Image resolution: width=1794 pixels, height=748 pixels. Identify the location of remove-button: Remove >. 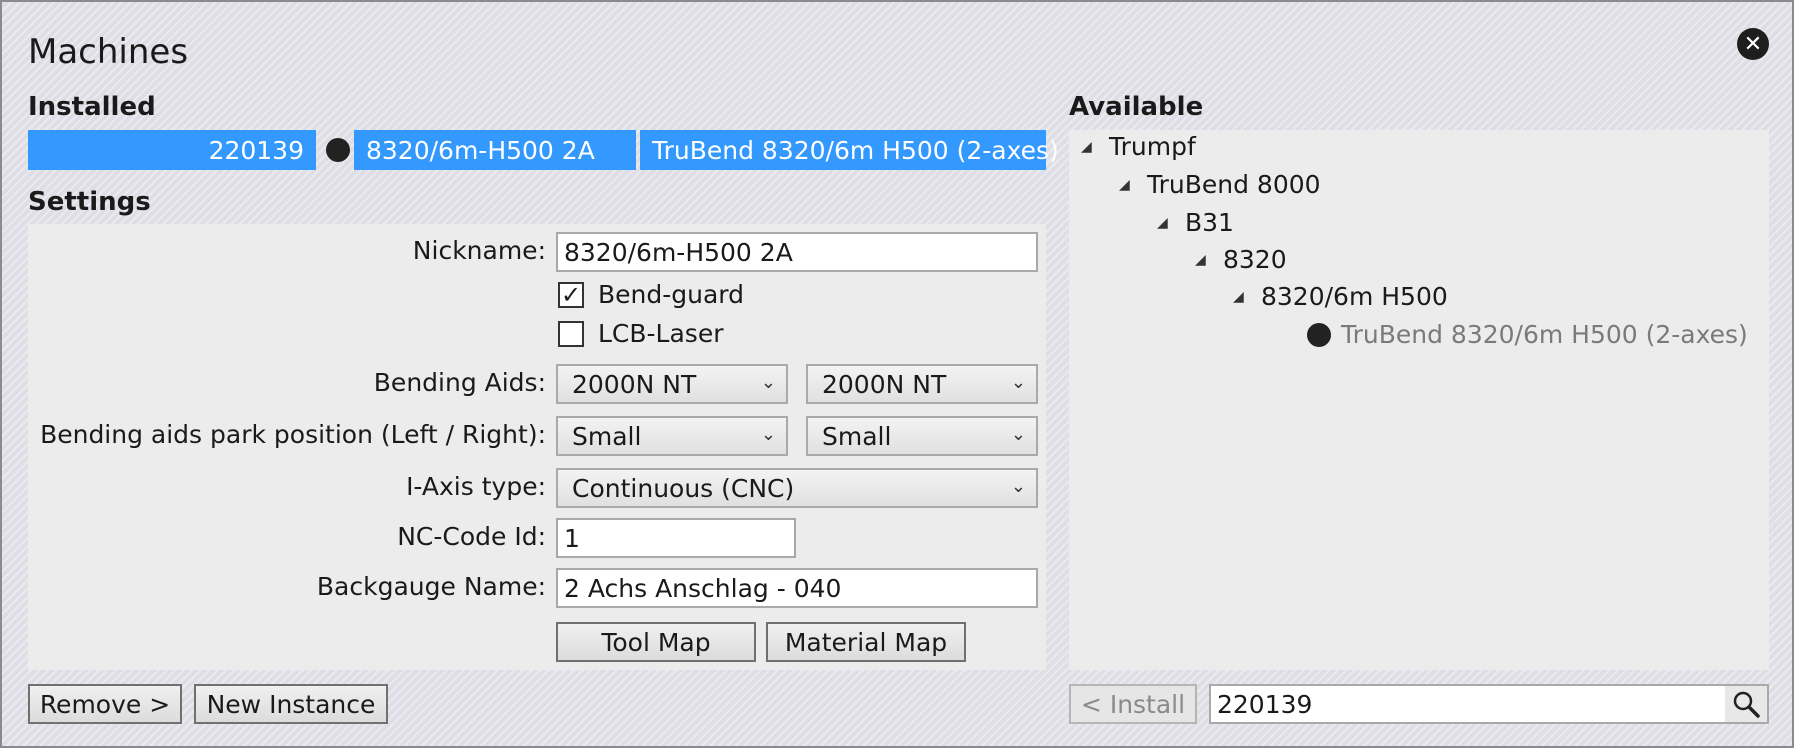
(105, 704).